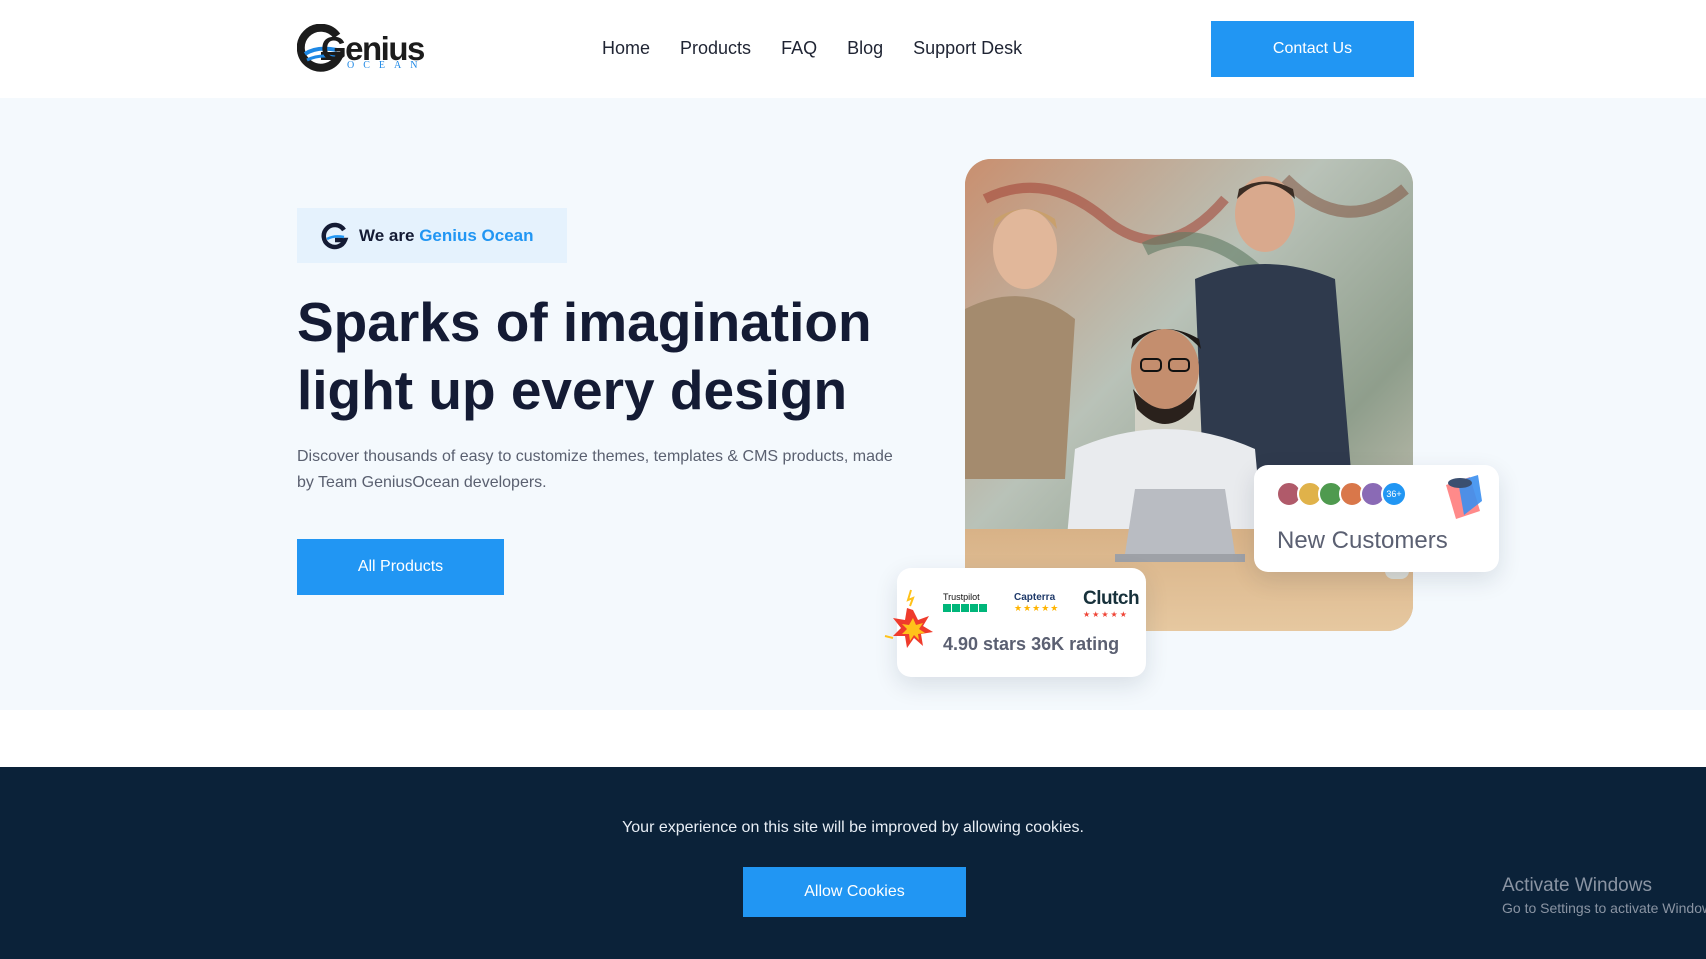 The width and height of the screenshot is (1706, 959). Describe the element at coordinates (961, 597) in the screenshot. I see `trustpilot-label: Trustpilot` at that location.